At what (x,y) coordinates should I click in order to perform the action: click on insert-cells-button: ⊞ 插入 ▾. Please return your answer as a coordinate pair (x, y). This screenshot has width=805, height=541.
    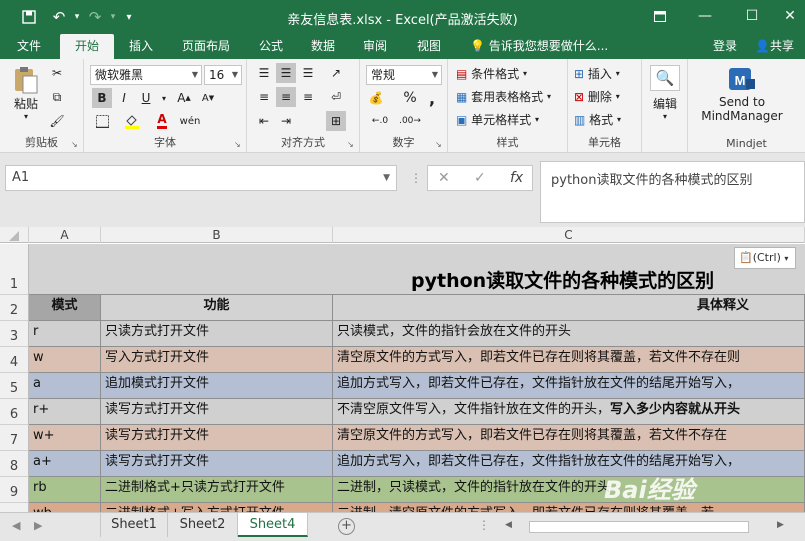
    Looking at the image, I should click on (597, 73).